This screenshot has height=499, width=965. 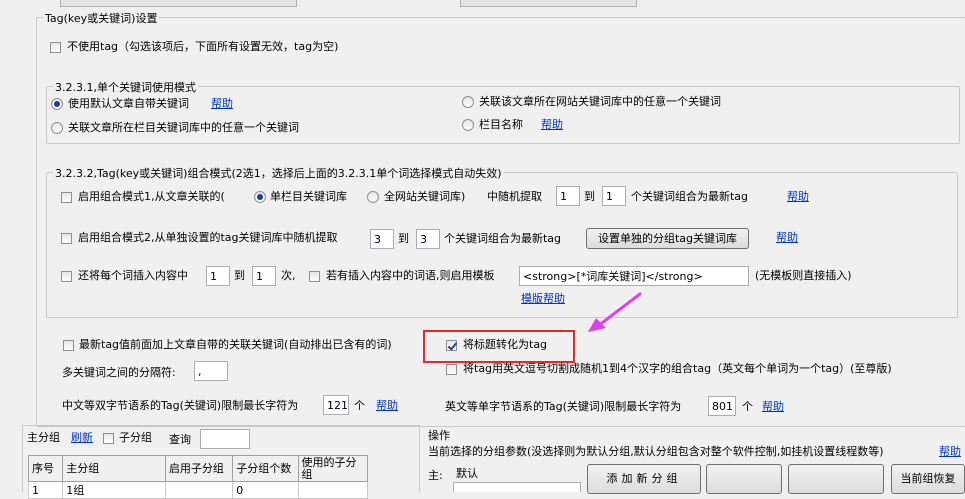 I want to click on radio-mode1-site-lib, so click(x=373, y=197).